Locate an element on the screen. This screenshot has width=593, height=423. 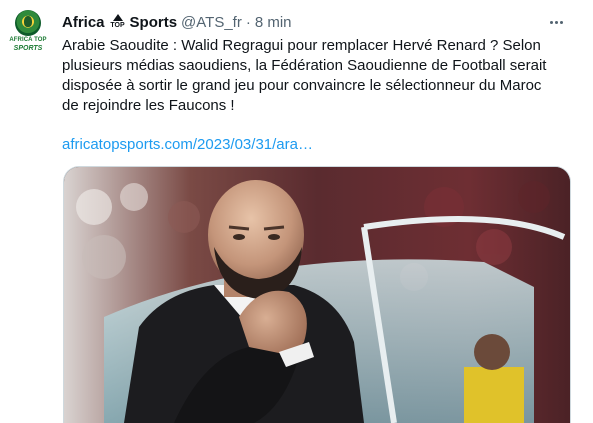
avatar-caption-line2: SPORTS is located at coordinates (28, 48).